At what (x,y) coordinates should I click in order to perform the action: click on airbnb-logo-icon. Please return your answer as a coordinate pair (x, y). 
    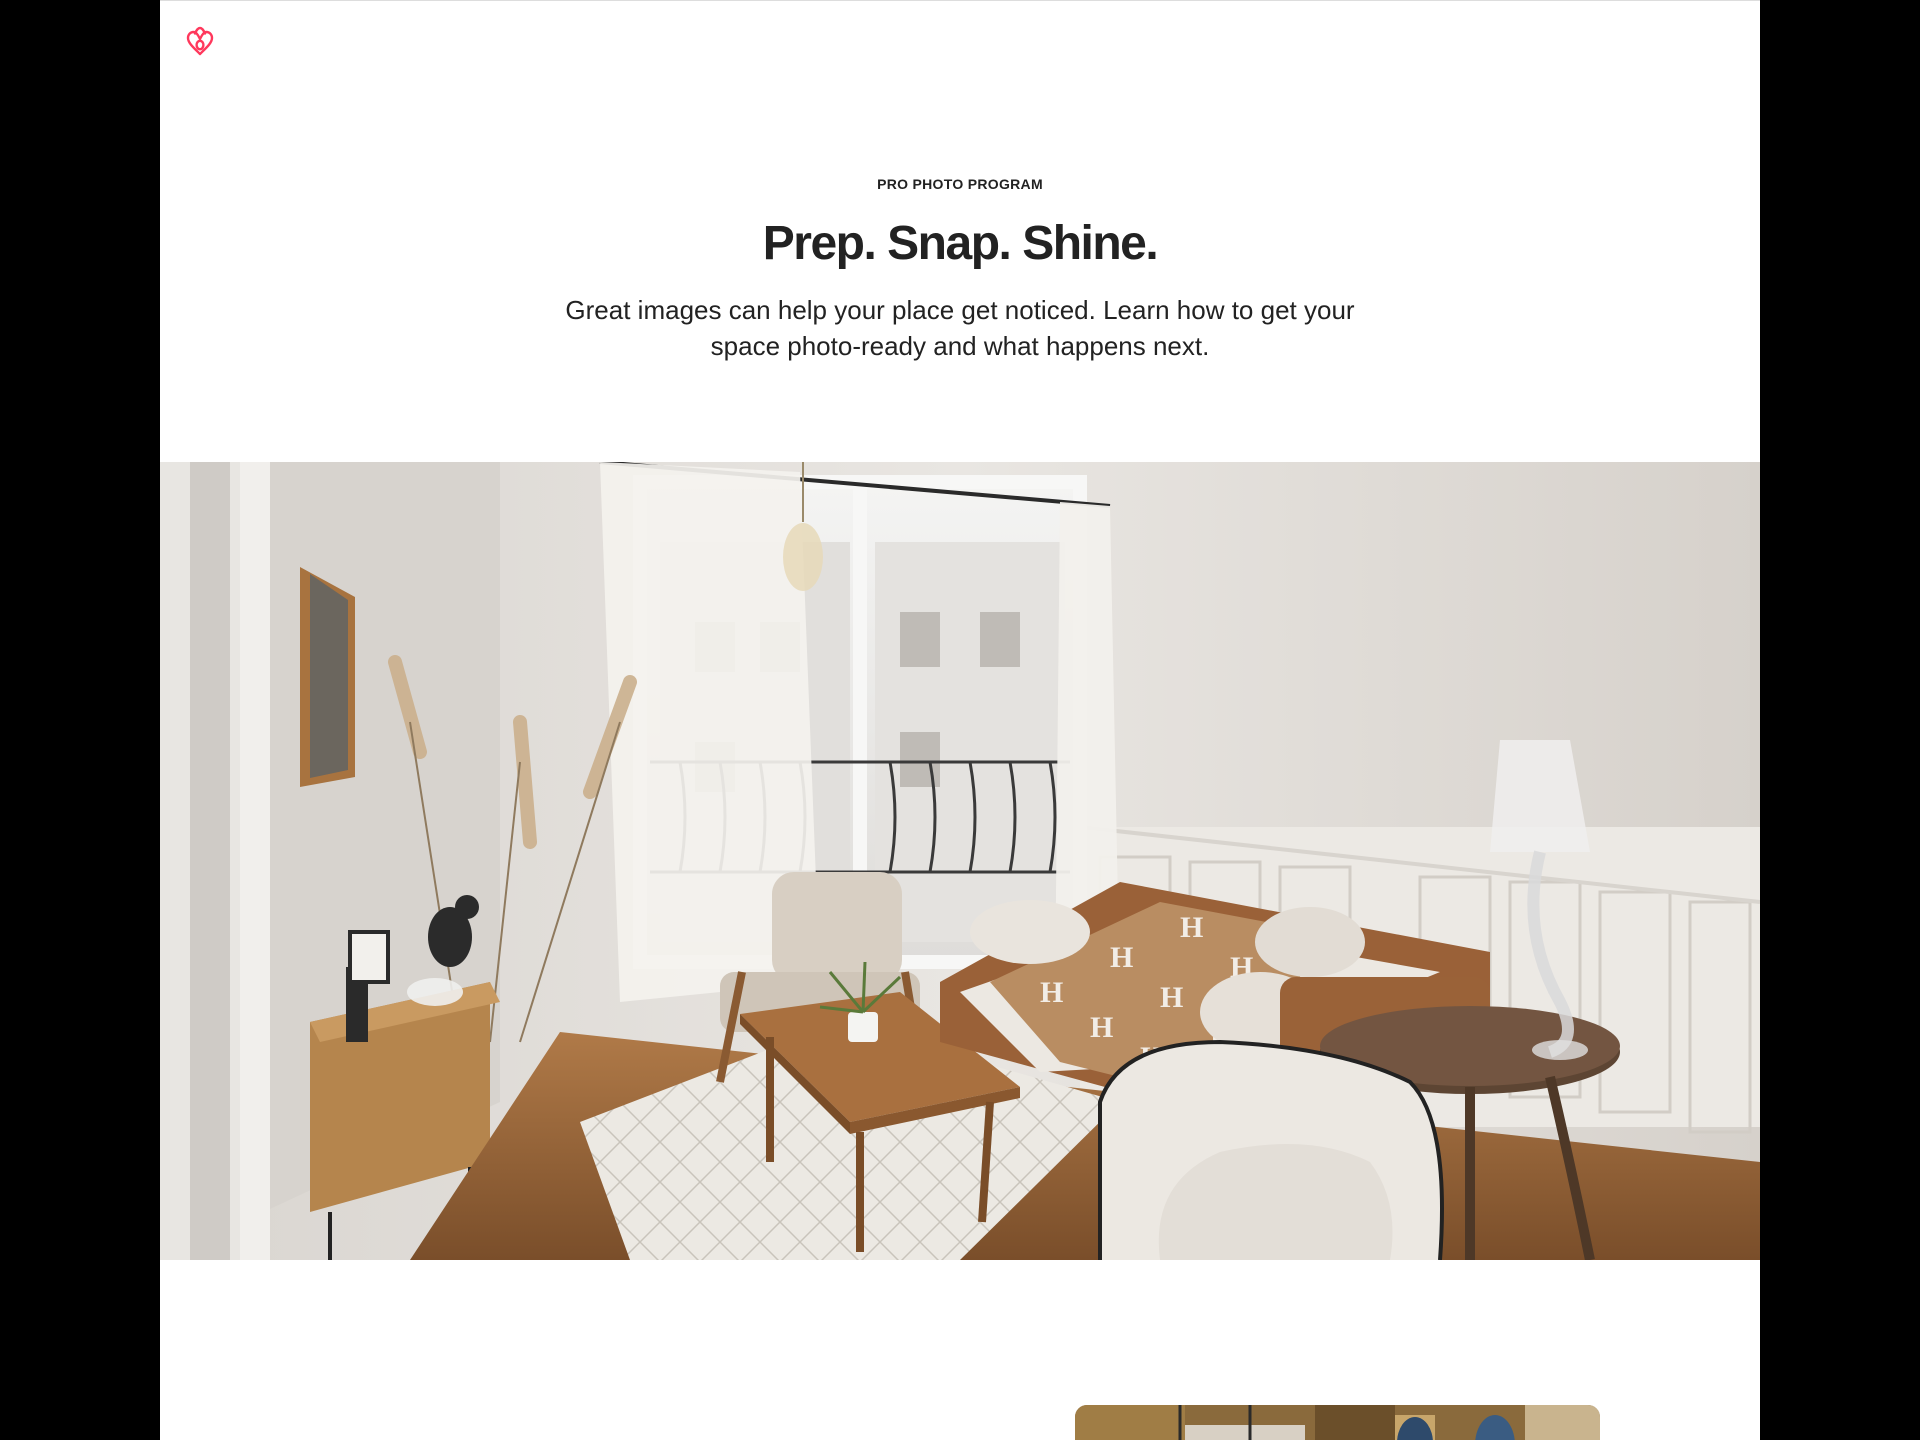
    Looking at the image, I should click on (200, 41).